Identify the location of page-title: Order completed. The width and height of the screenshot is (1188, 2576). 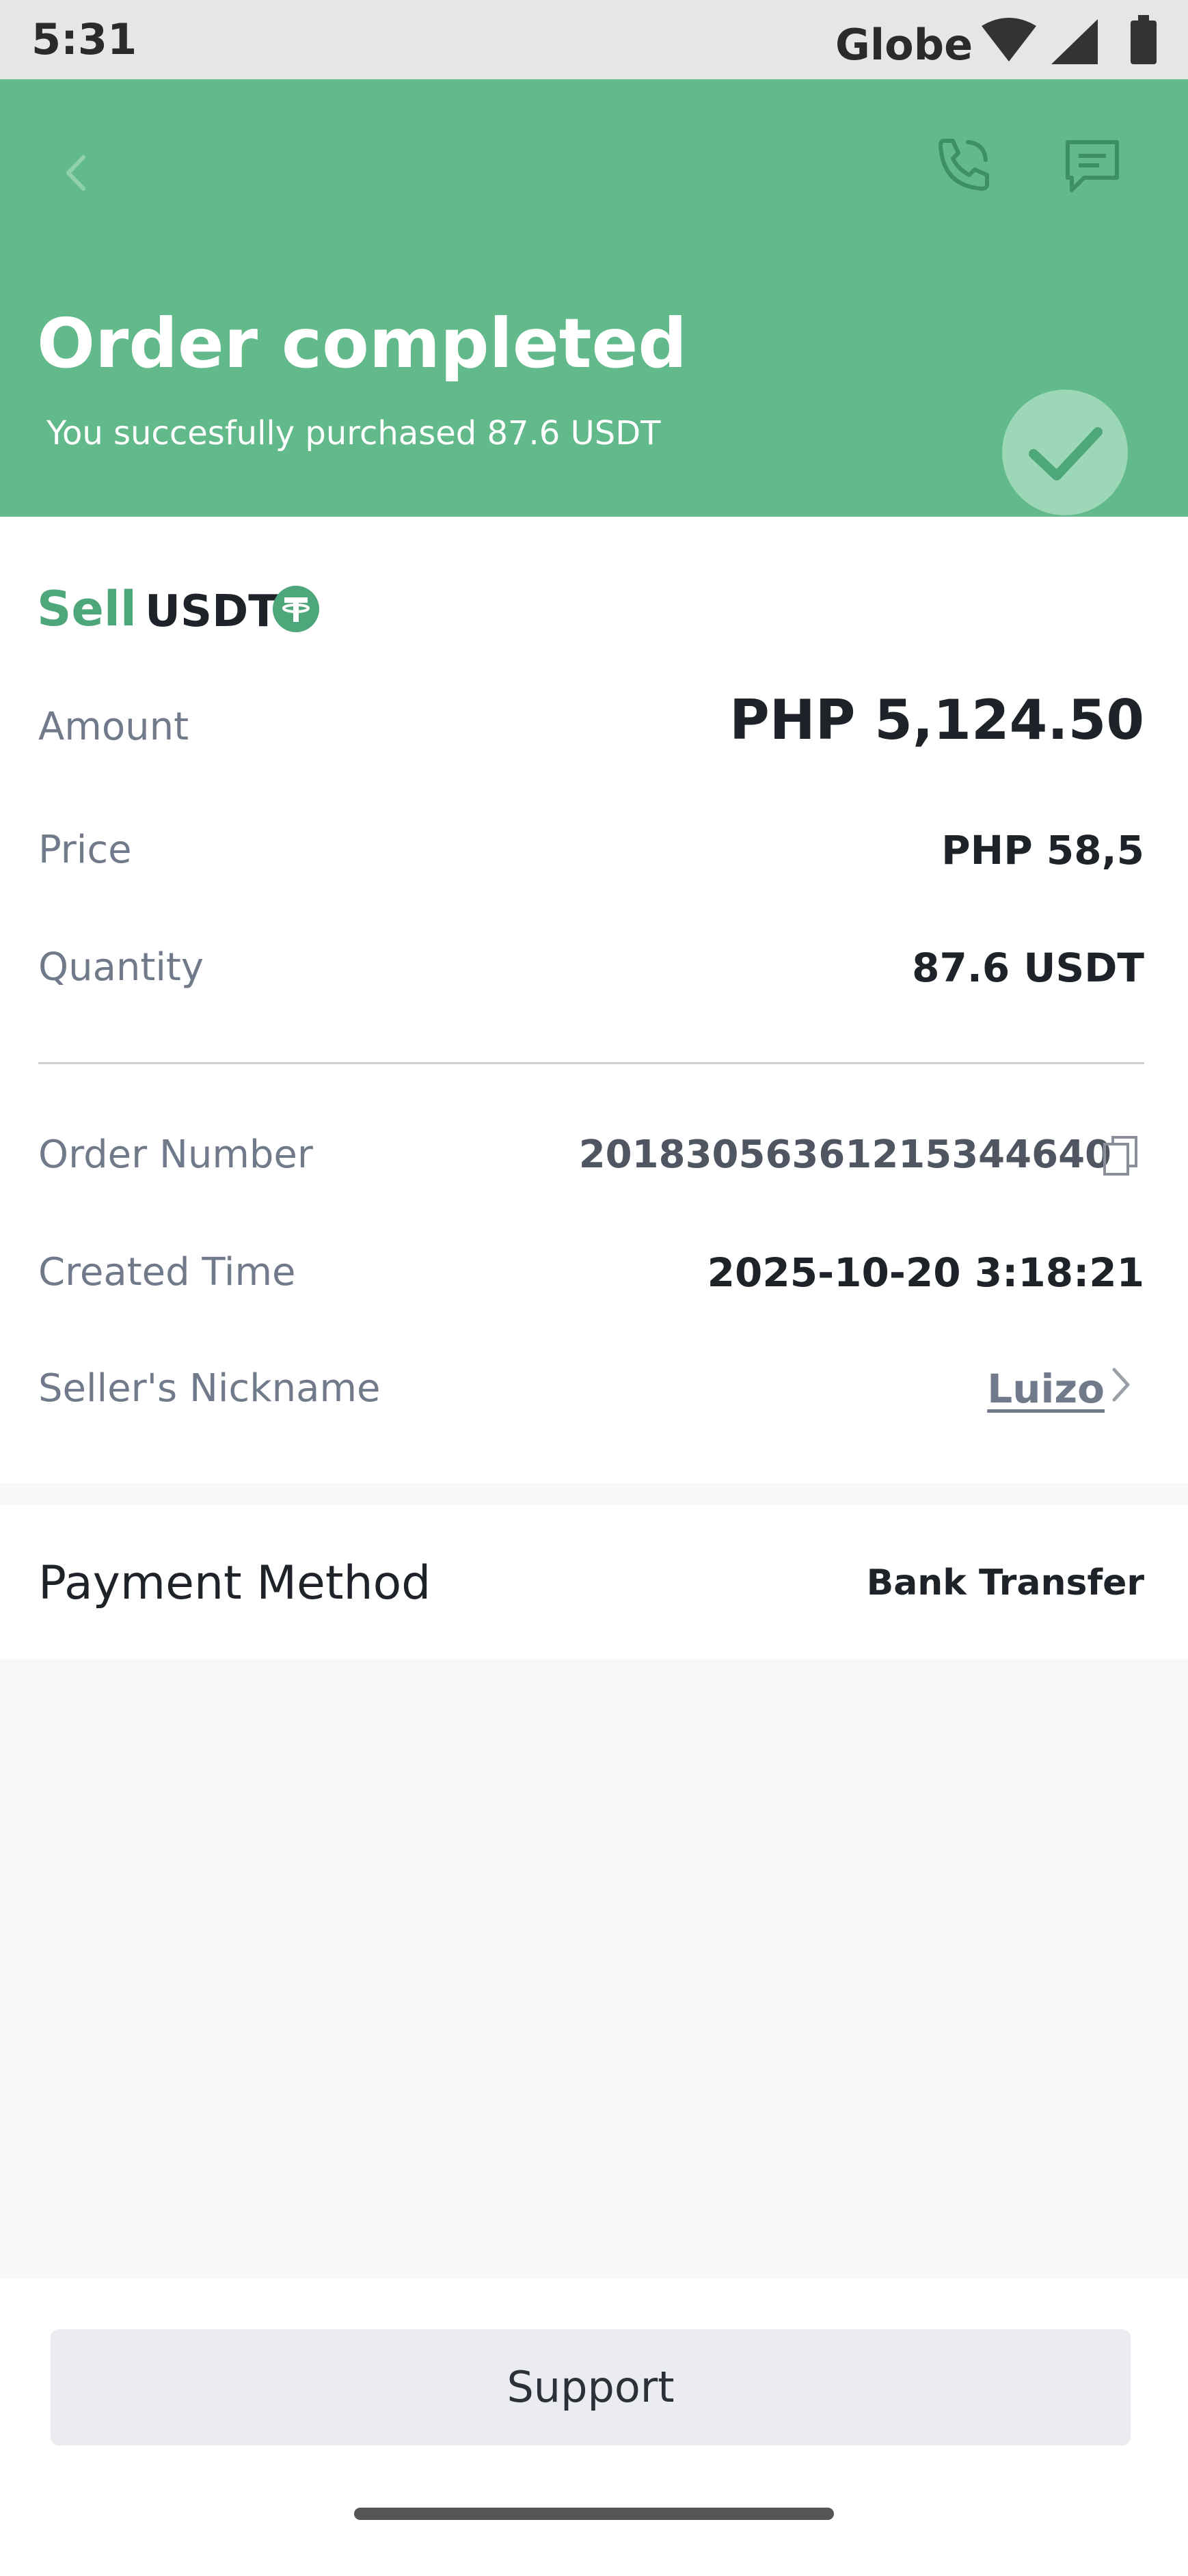
(362, 343).